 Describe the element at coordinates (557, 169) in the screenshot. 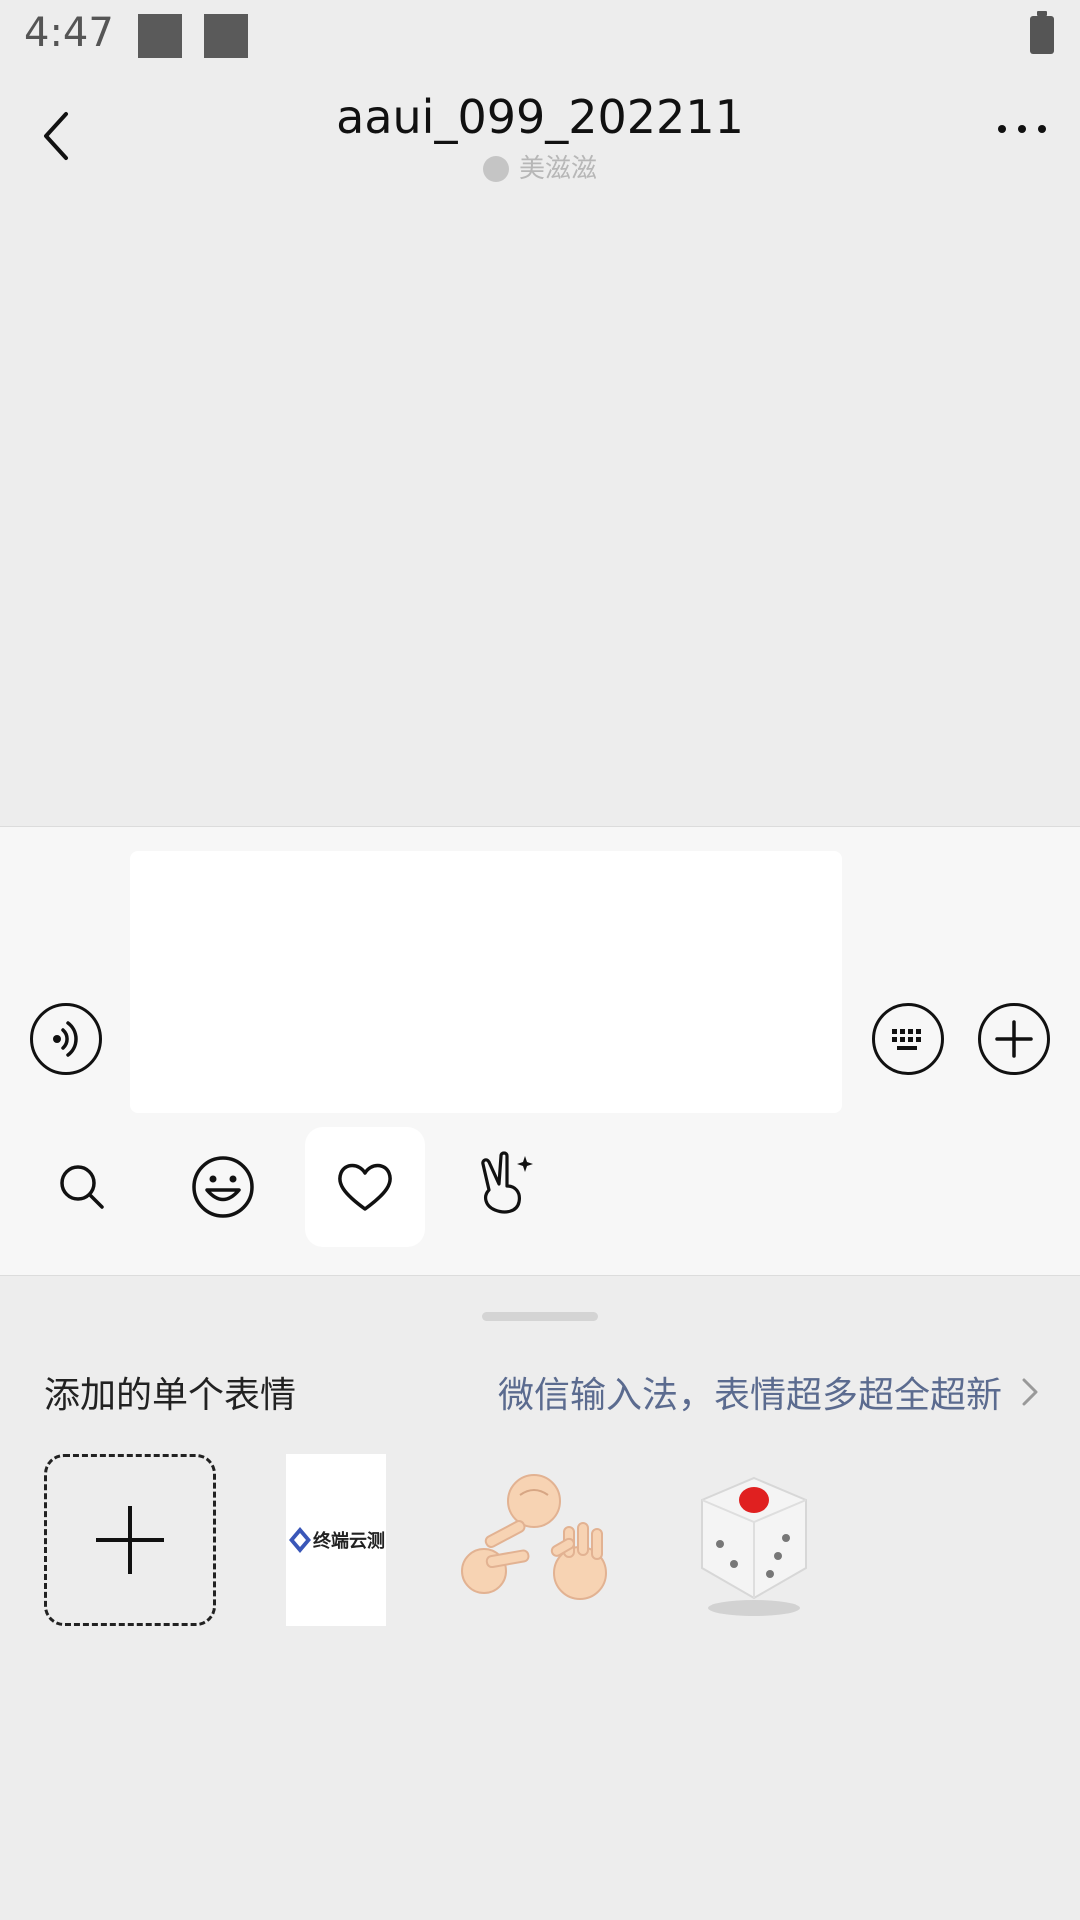

I see `status-text: 美滋滋` at that location.